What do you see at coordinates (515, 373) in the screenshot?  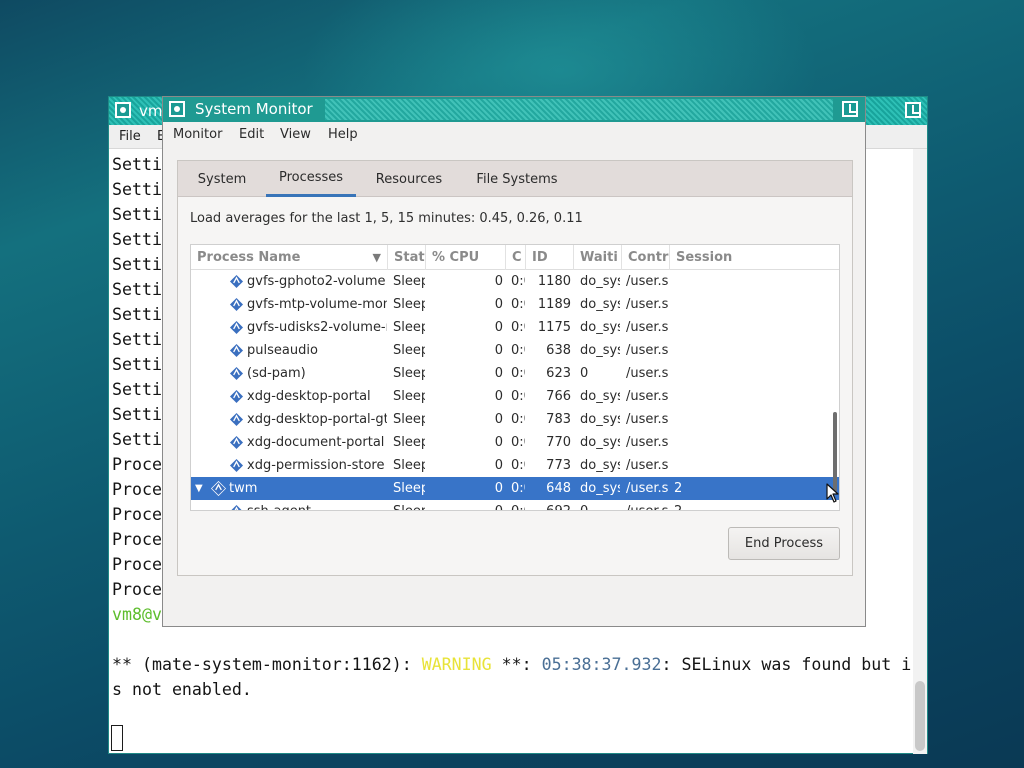 I see `process-row: (sd-pam) Sleeping 0 0:0 623 0/user.s` at bounding box center [515, 373].